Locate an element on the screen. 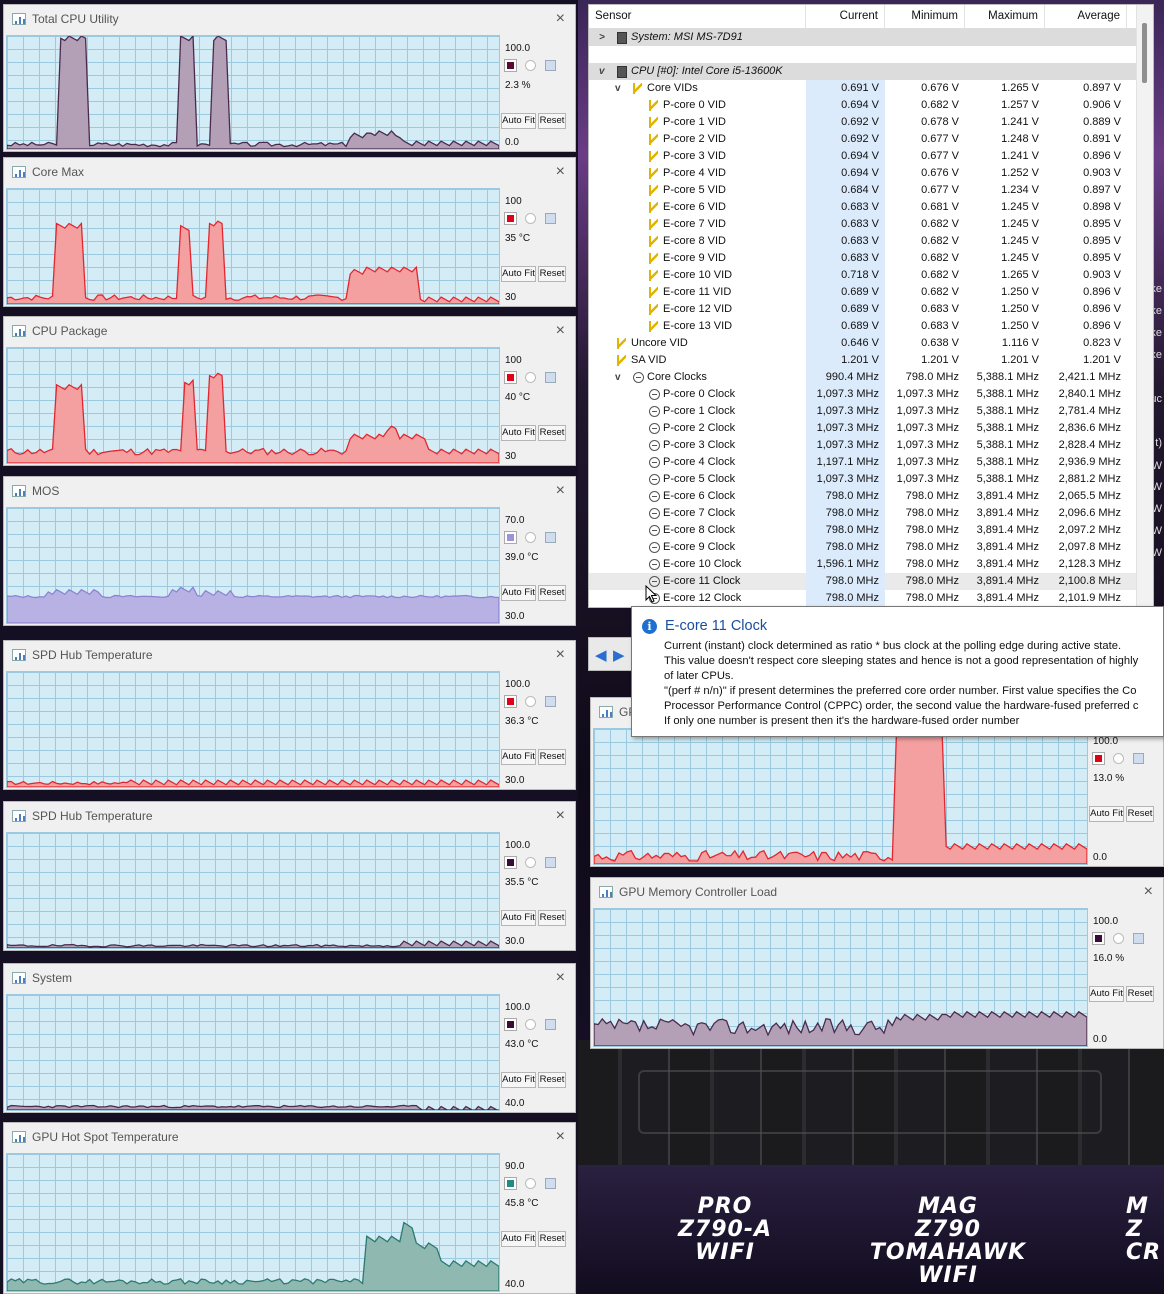 This screenshot has width=1164, height=1294. graph-titlebar: MOS × is located at coordinates (289, 490).